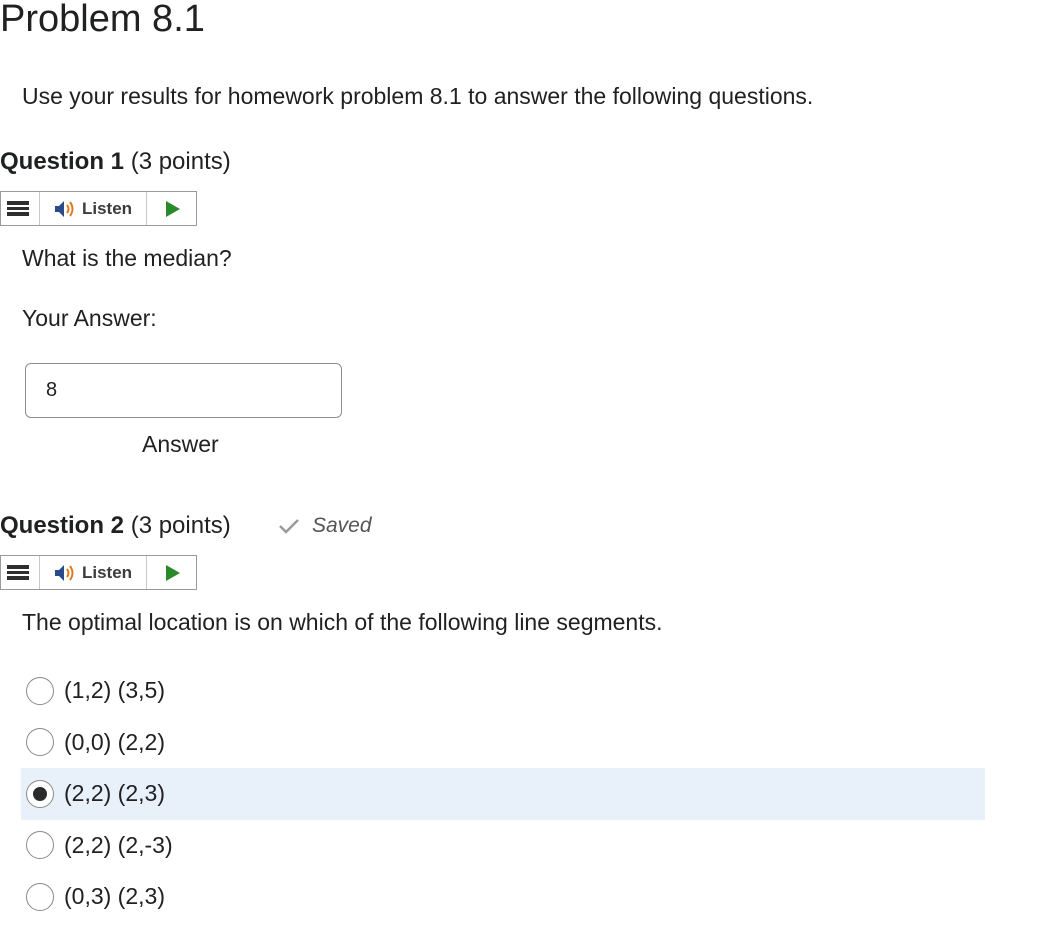 This screenshot has width=1048, height=950. I want to click on answer-input, so click(183, 390).